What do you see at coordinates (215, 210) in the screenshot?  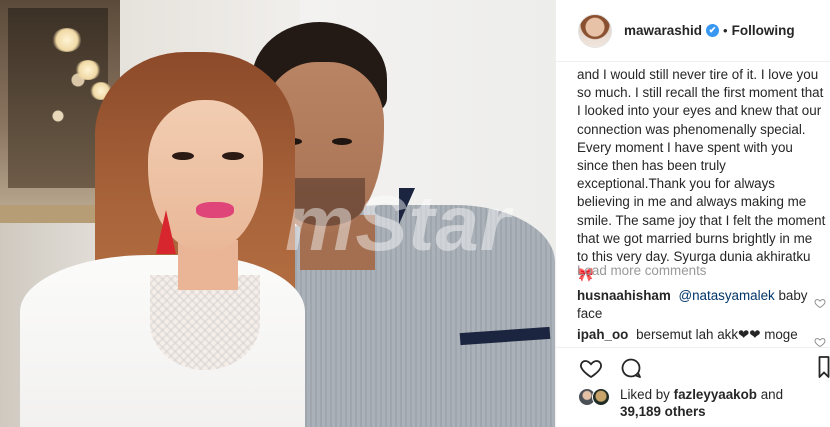 I see `woman-lips` at bounding box center [215, 210].